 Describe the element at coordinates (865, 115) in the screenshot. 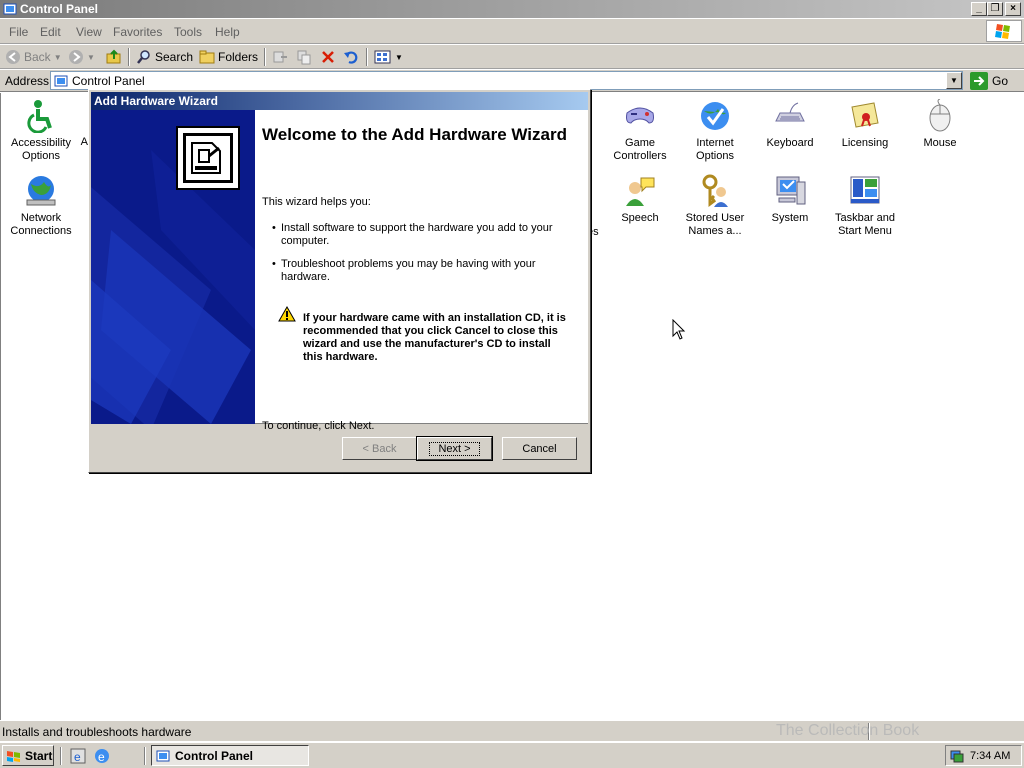

I see `licensing-certificate-icon` at that location.